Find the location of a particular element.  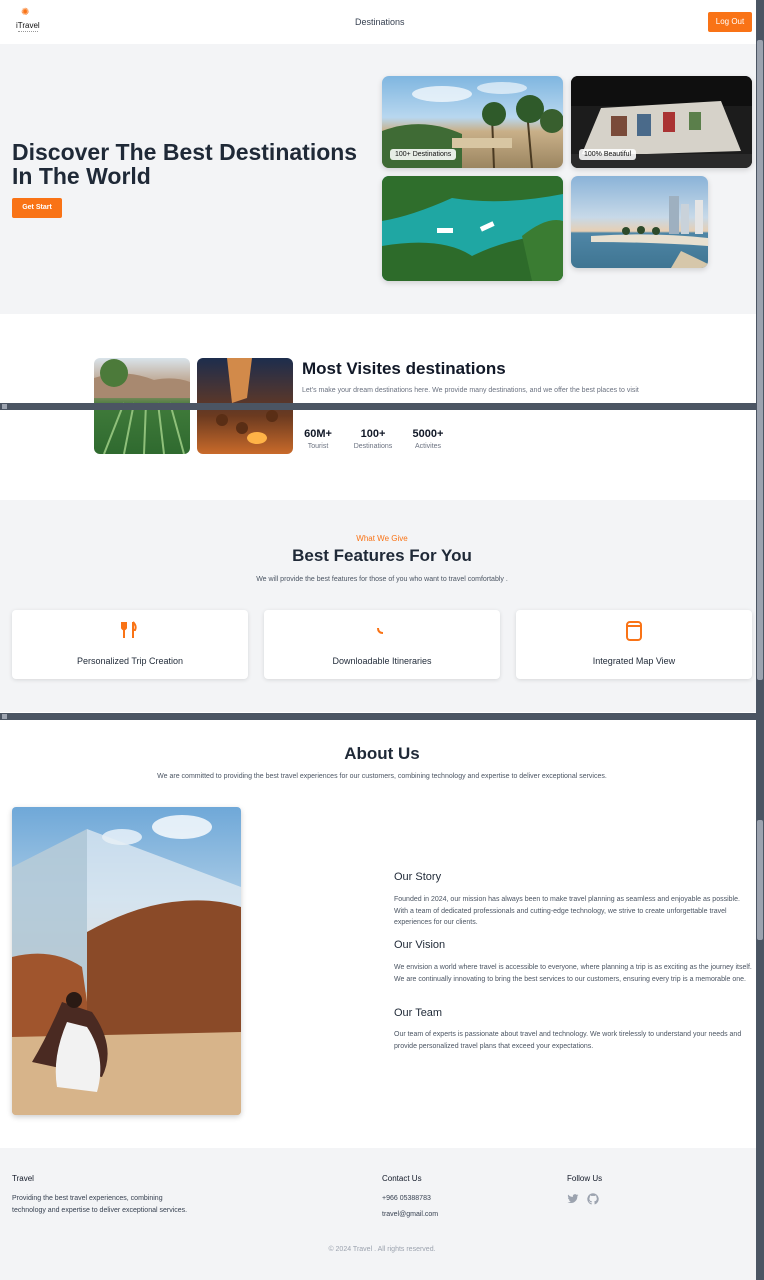

nav-link-destinations: Destinations is located at coordinates (380, 22).